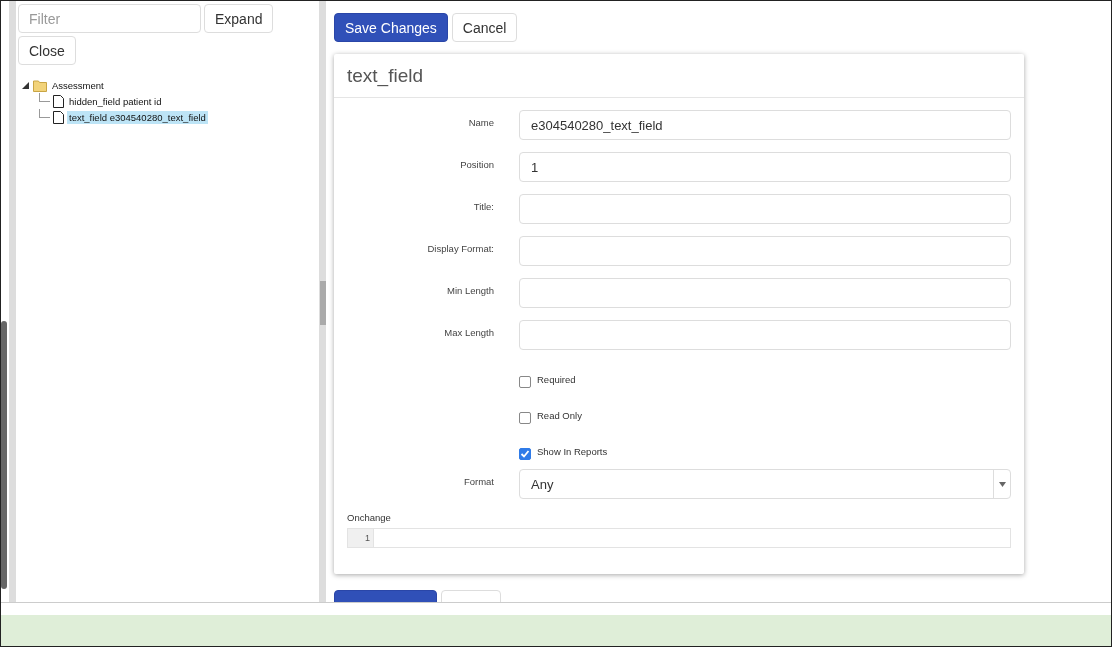 The width and height of the screenshot is (1112, 647). I want to click on splitter-handle, so click(323, 303).